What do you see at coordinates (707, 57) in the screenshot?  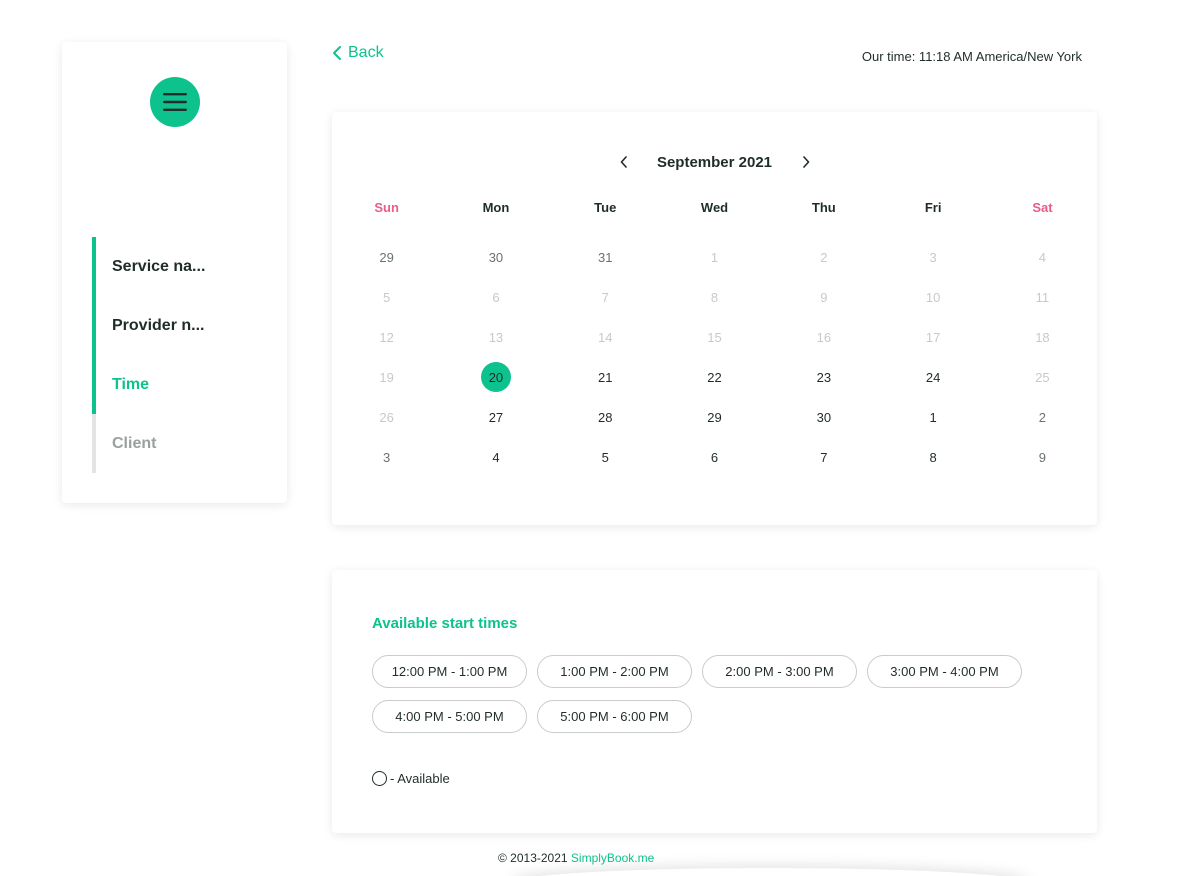 I see `top-bar: Back Our time: 11:18 AM America/New York` at bounding box center [707, 57].